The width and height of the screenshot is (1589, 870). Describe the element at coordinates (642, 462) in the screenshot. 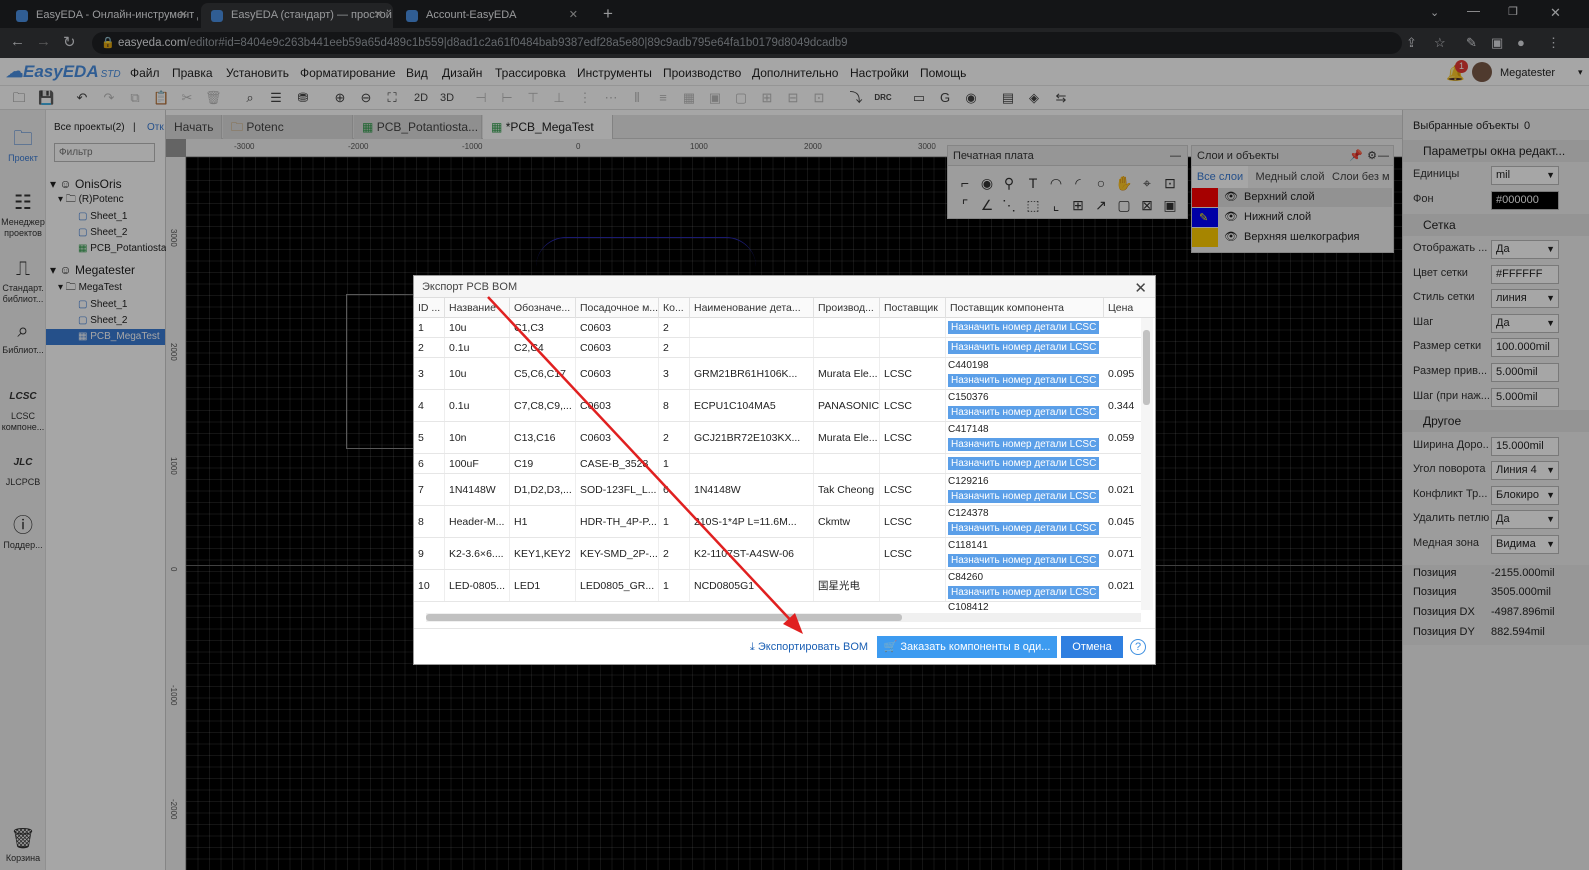

I see `annotation-arrow-line` at that location.